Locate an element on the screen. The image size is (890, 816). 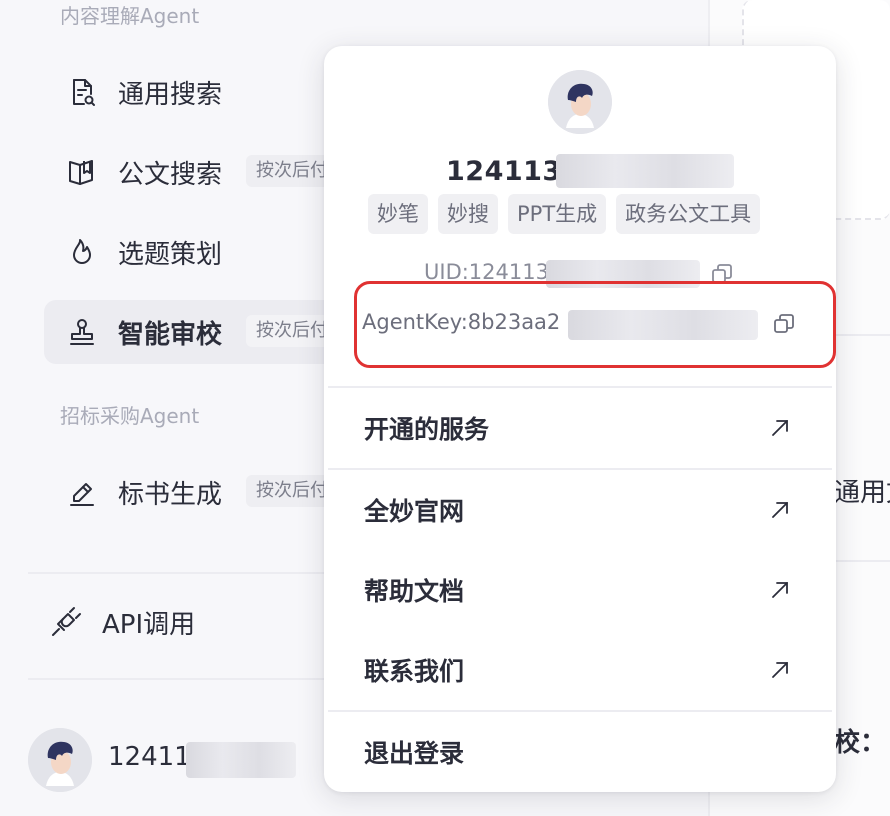
menu-item-label: 联系我们 is located at coordinates (414, 671).